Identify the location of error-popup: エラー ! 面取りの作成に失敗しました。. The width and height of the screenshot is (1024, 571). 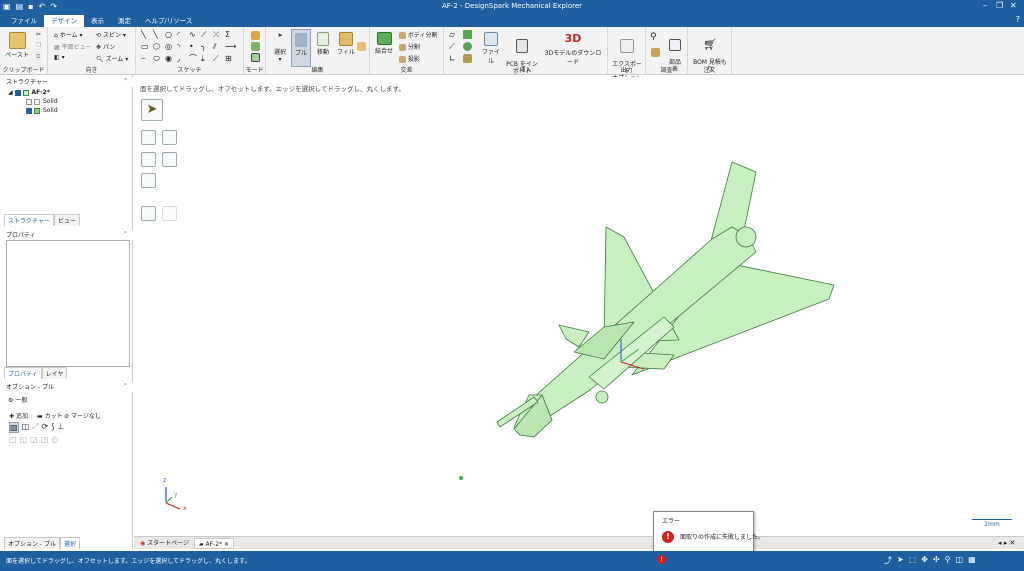
(708, 531).